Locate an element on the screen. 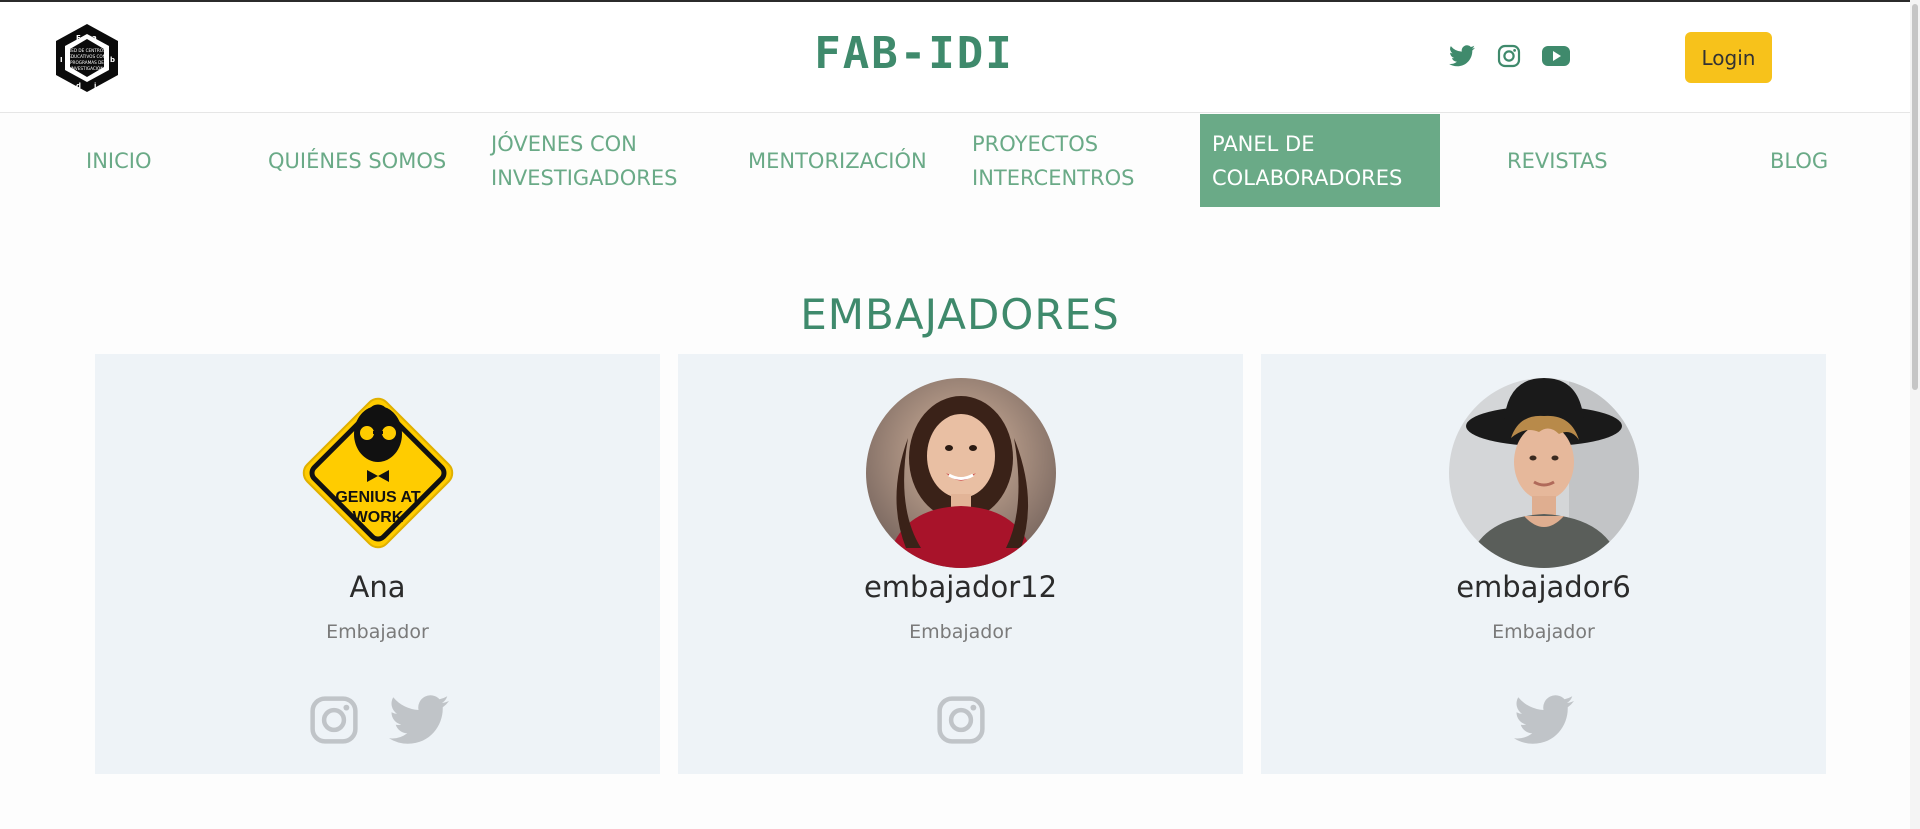 Image resolution: width=1920 pixels, height=829 pixels. nav-item-quienes-somos: QUIÉNES SOMOS is located at coordinates (357, 160).